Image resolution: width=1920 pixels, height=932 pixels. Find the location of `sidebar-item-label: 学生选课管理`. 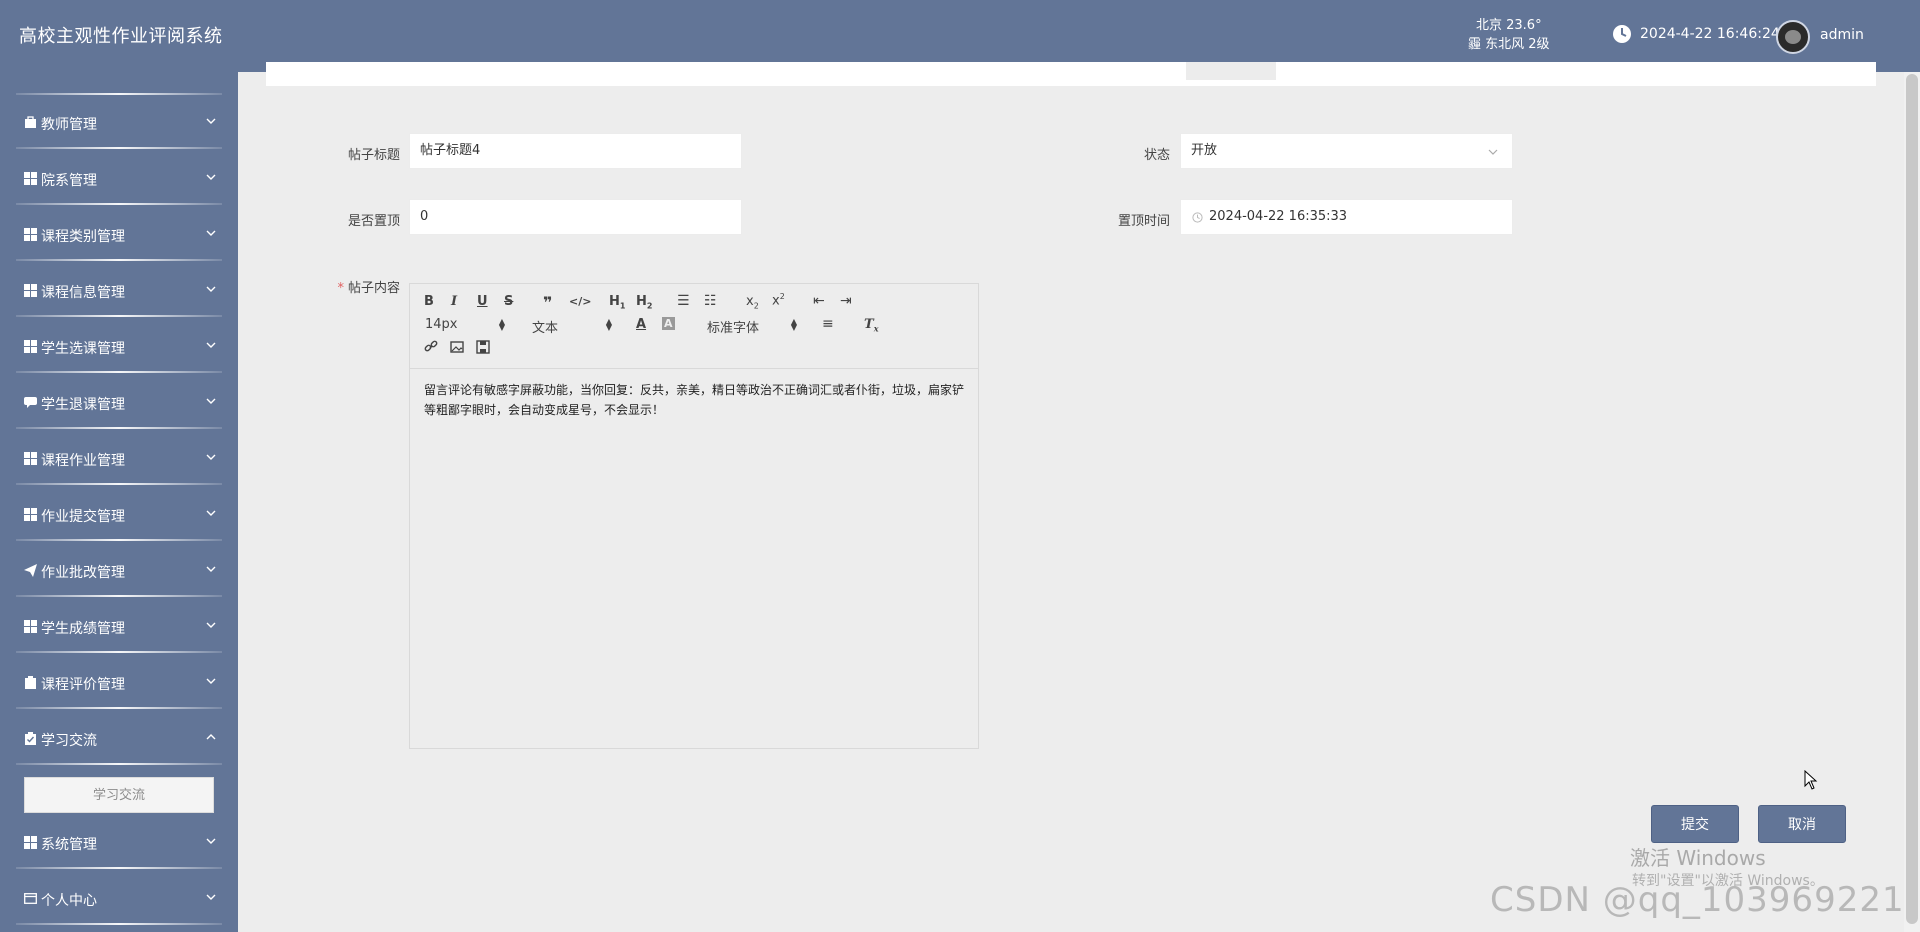

sidebar-item-label: 学生选课管理 is located at coordinates (83, 349).